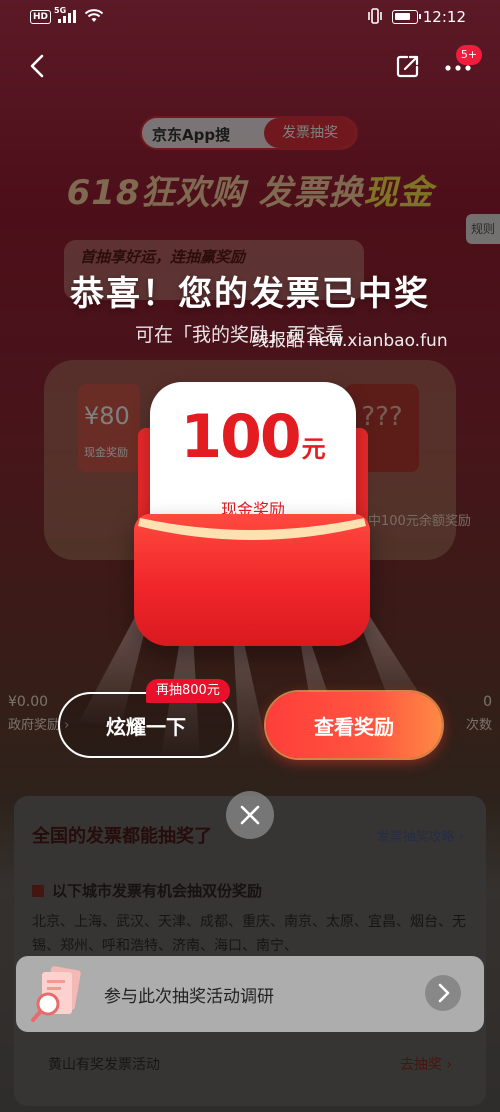  Describe the element at coordinates (56, 994) in the screenshot. I see `survey-magnifier-icon` at that location.